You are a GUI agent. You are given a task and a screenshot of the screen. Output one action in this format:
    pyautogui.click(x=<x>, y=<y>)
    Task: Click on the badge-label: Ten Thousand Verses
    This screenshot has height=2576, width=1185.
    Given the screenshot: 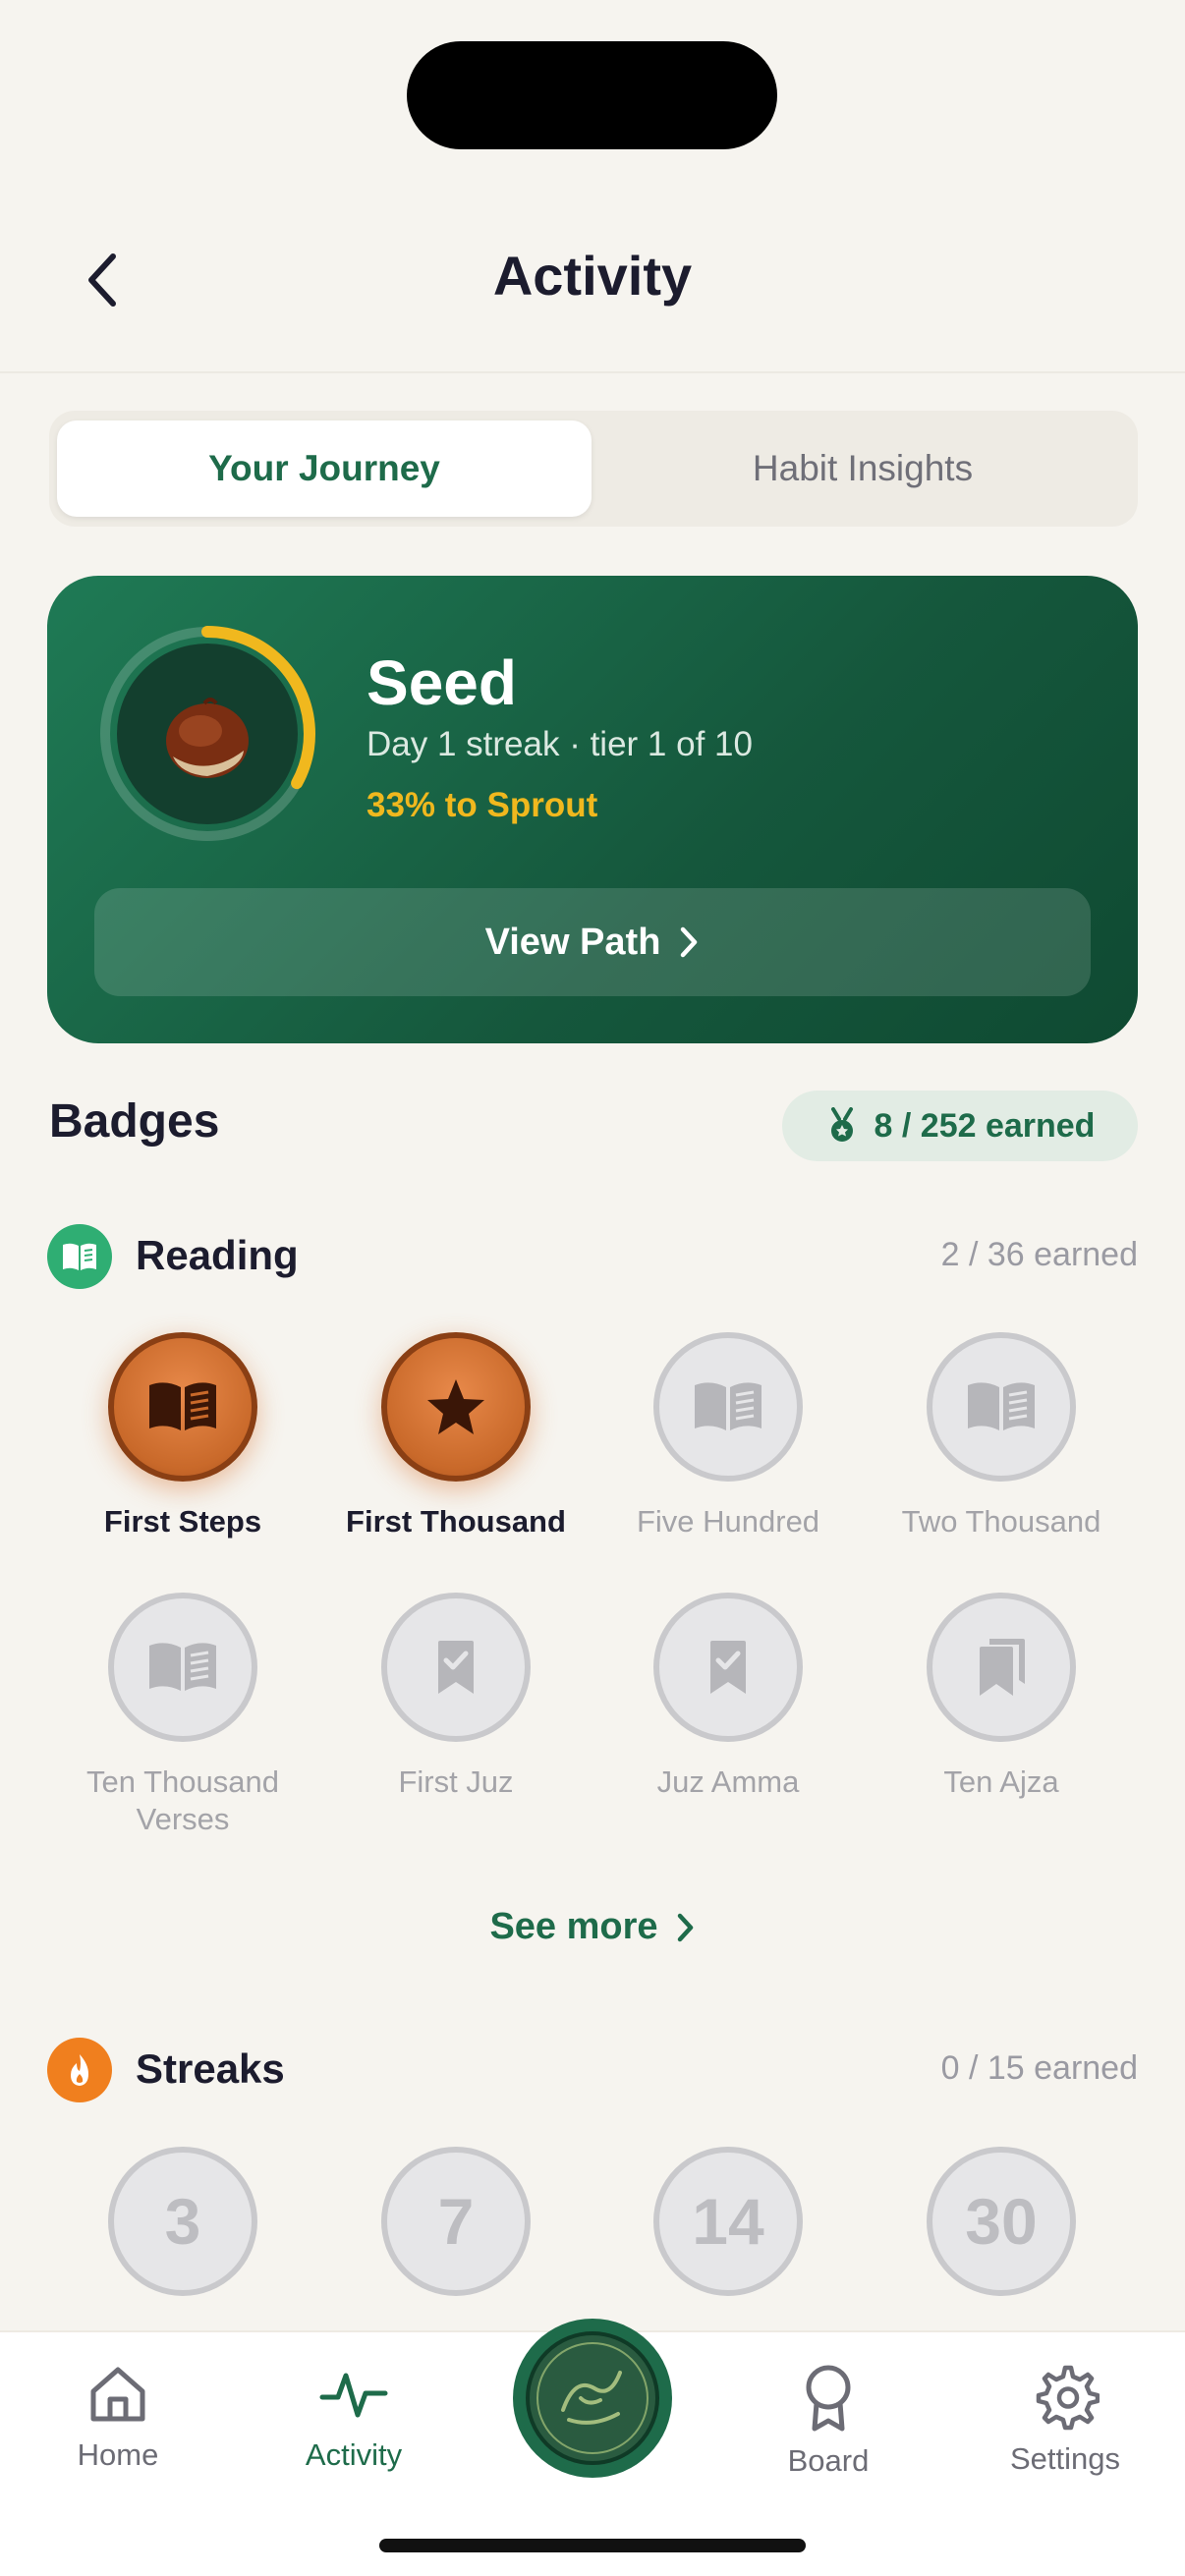 What is the action you would take?
    pyautogui.click(x=183, y=1800)
    